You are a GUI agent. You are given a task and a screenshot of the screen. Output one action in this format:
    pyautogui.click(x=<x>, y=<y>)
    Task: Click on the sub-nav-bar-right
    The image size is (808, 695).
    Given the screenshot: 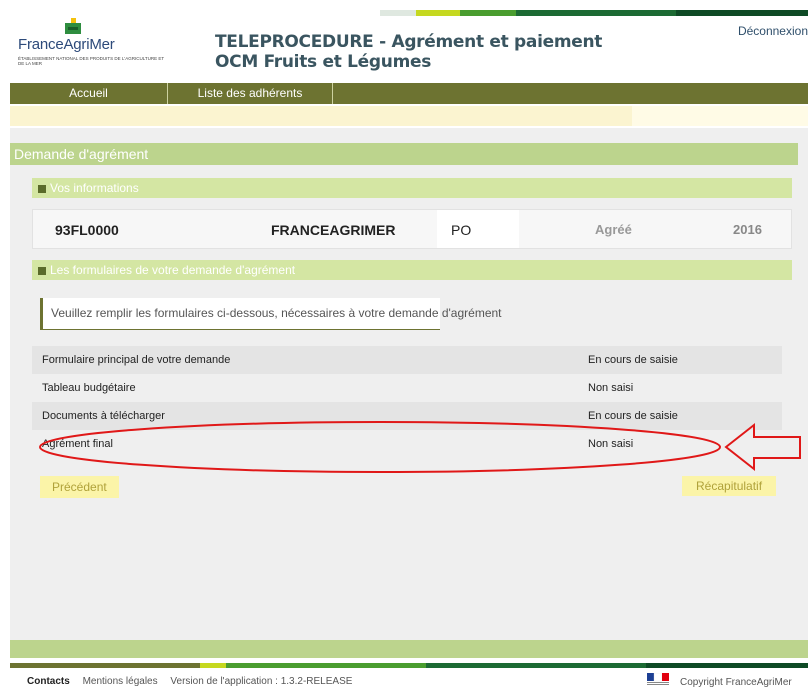 What is the action you would take?
    pyautogui.click(x=720, y=116)
    